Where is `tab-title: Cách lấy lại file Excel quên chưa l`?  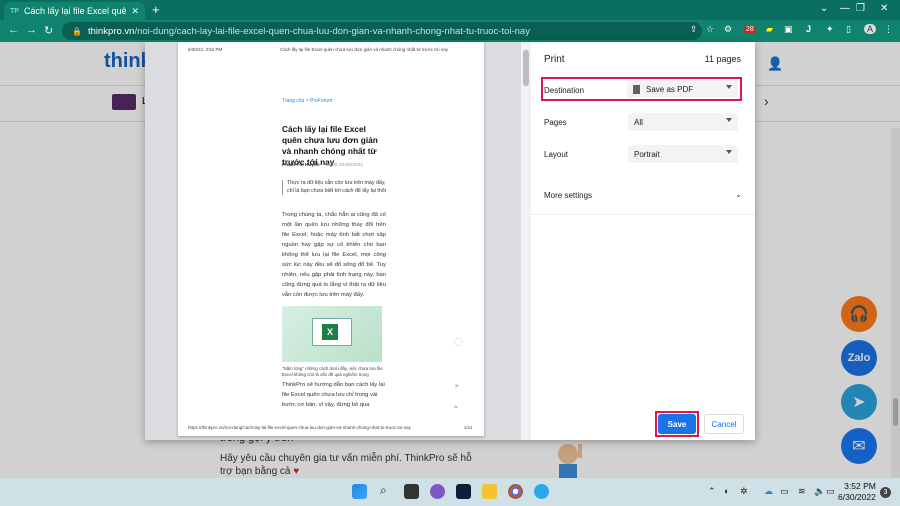
tab-title: Cách lấy lại file Excel quên chưa l is located at coordinates (75, 11).